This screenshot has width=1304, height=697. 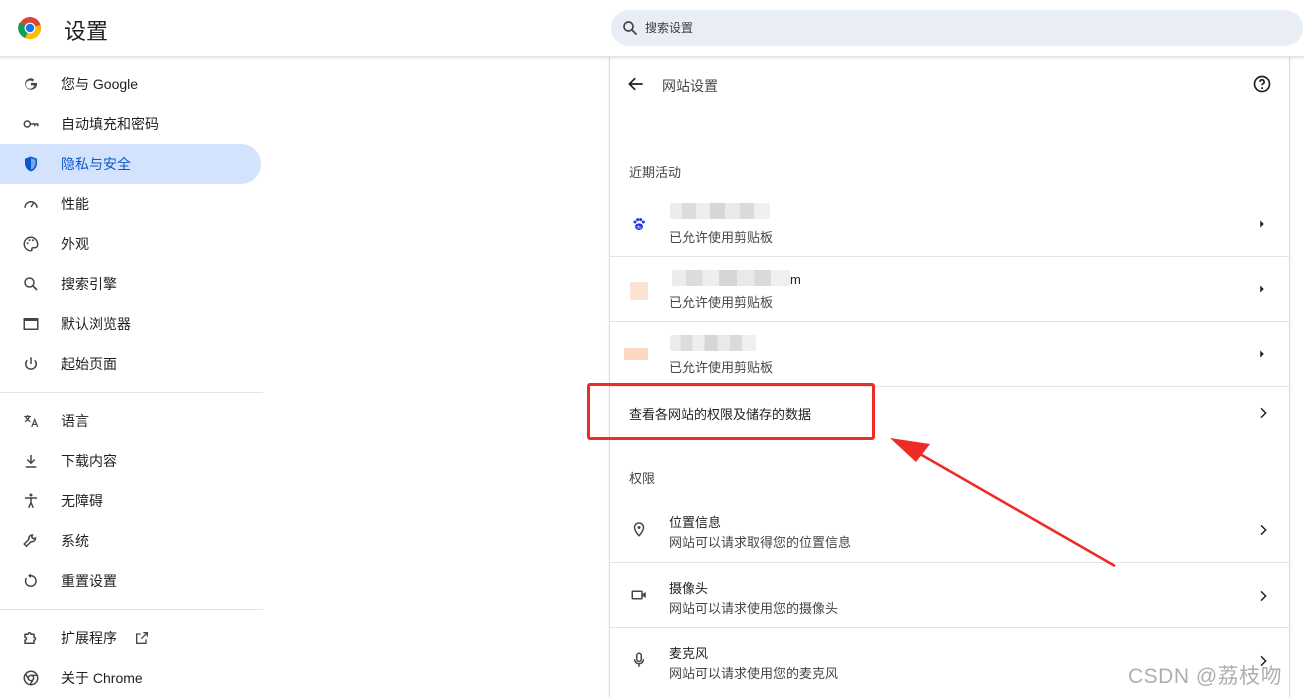 I want to click on sidebar-item-reset: 重置设置, so click(x=130, y=581).